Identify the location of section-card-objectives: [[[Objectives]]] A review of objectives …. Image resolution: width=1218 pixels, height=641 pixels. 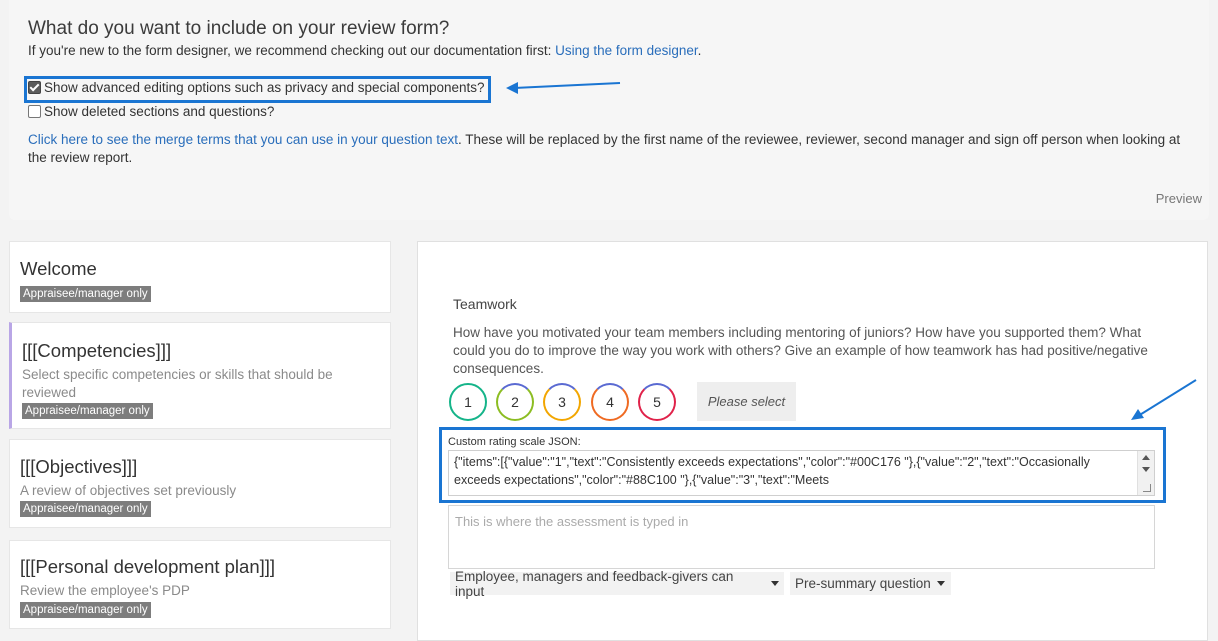
(200, 483).